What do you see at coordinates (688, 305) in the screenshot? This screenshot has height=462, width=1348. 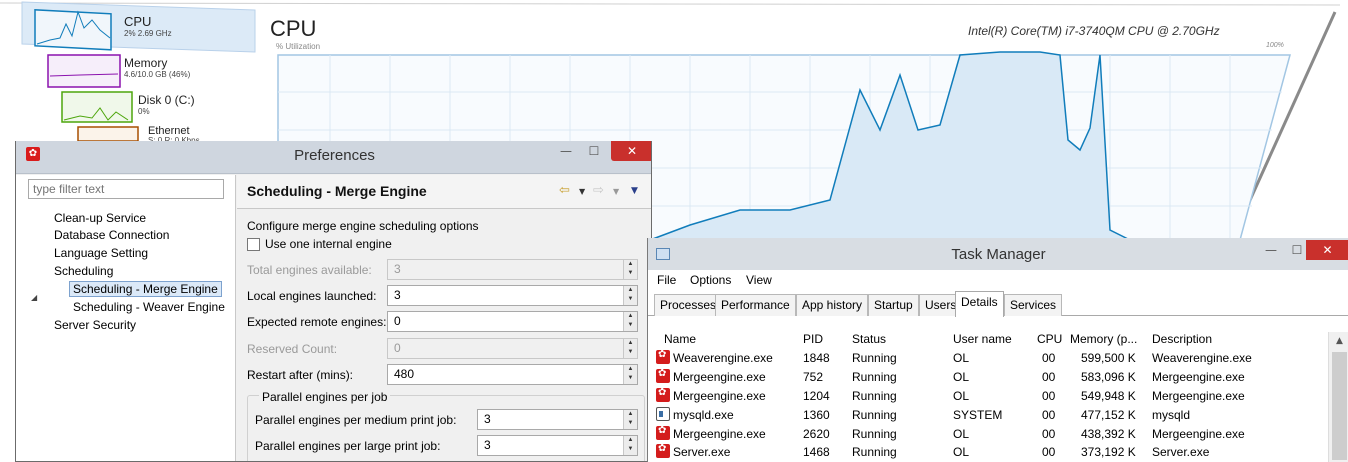 I see `tab-processes: Processes` at bounding box center [688, 305].